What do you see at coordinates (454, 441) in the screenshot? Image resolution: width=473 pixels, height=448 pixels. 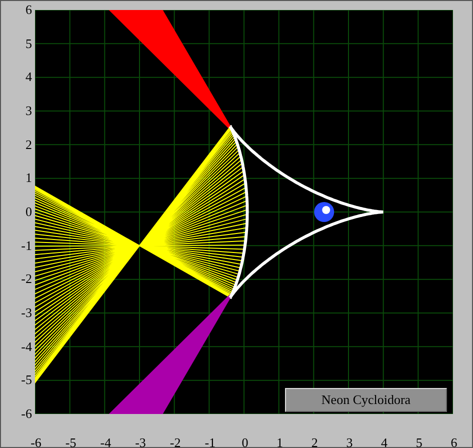 I see `x-tick-label: 6` at bounding box center [454, 441].